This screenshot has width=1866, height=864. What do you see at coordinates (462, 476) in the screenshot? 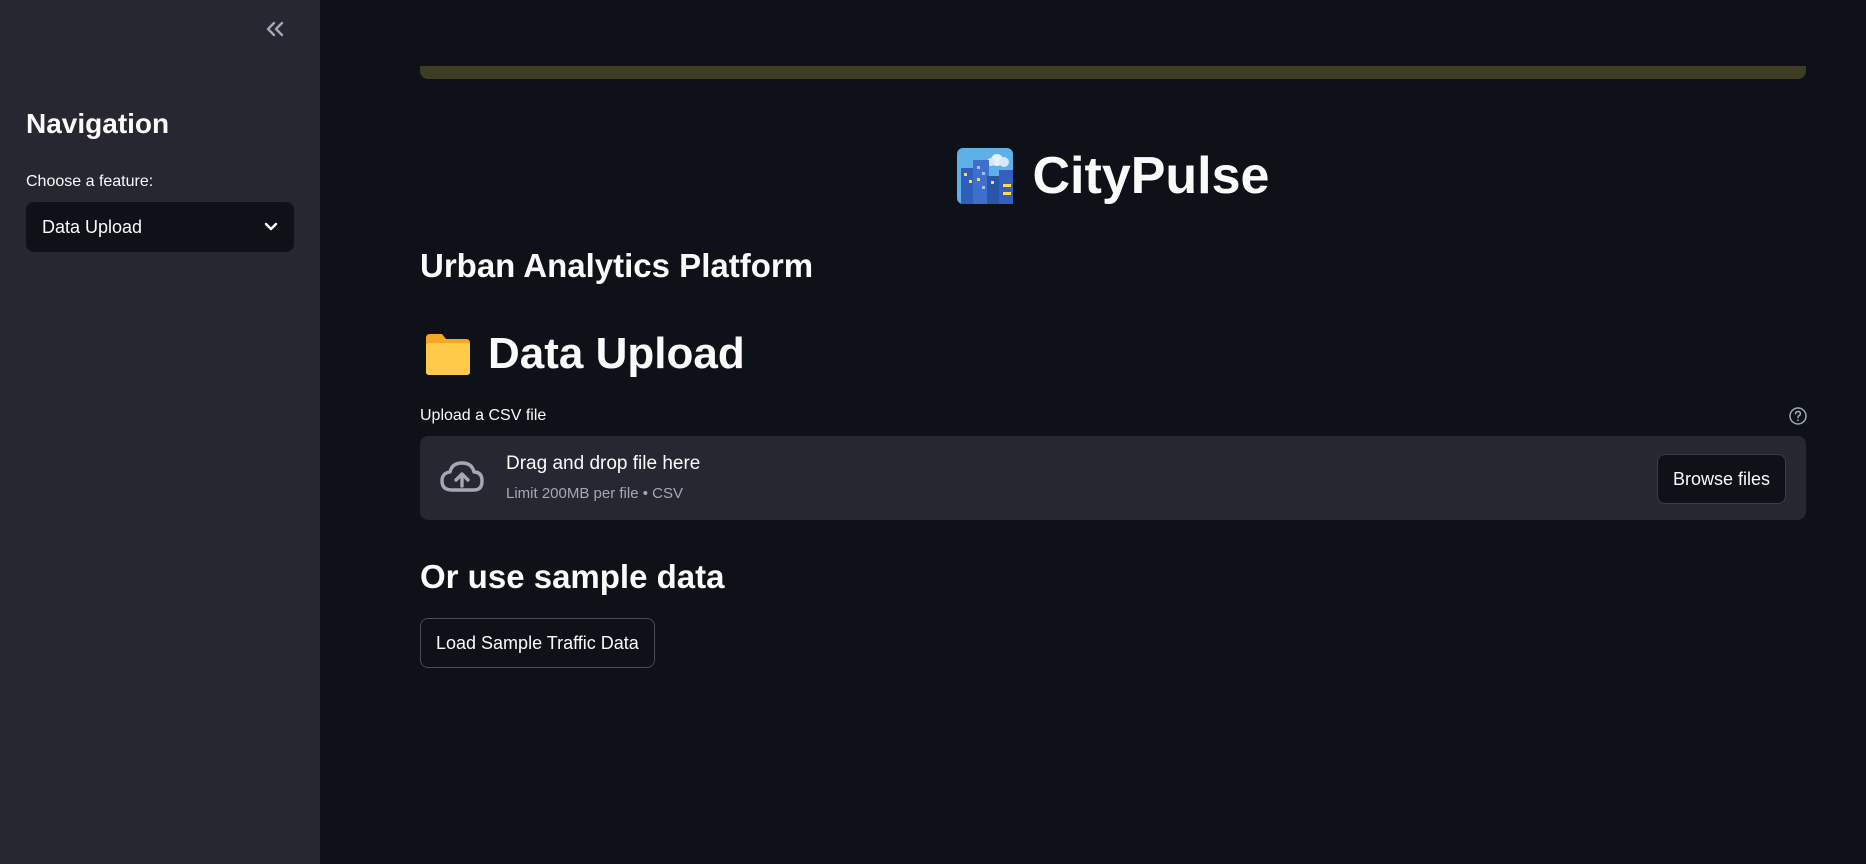
I see `cloud-upload-icon` at bounding box center [462, 476].